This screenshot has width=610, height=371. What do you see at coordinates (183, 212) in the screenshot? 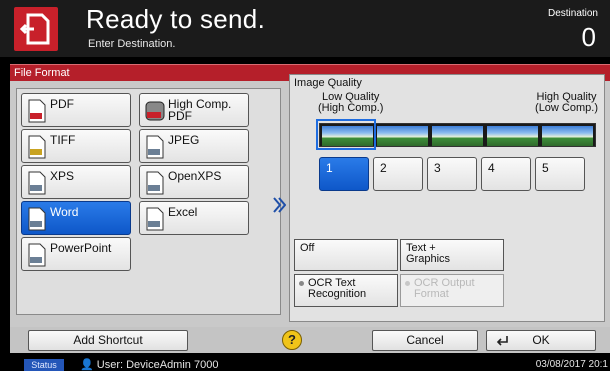
I see `format-label: Excel` at bounding box center [183, 212].